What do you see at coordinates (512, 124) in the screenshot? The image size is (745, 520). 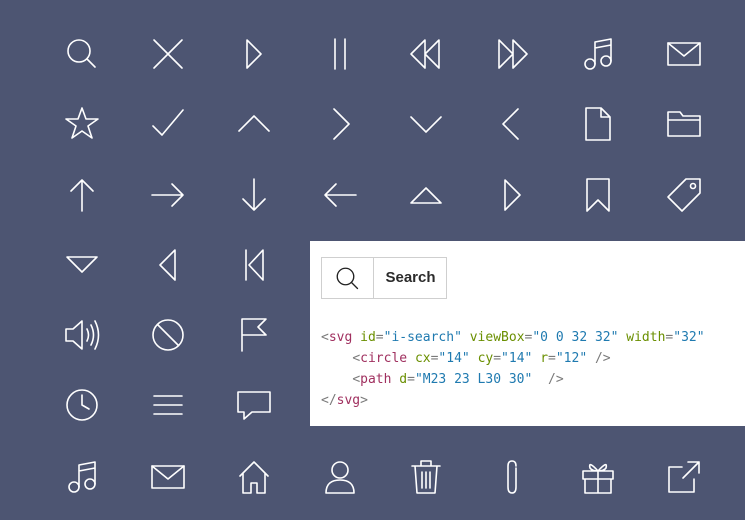 I see `chevron-left-icon` at bounding box center [512, 124].